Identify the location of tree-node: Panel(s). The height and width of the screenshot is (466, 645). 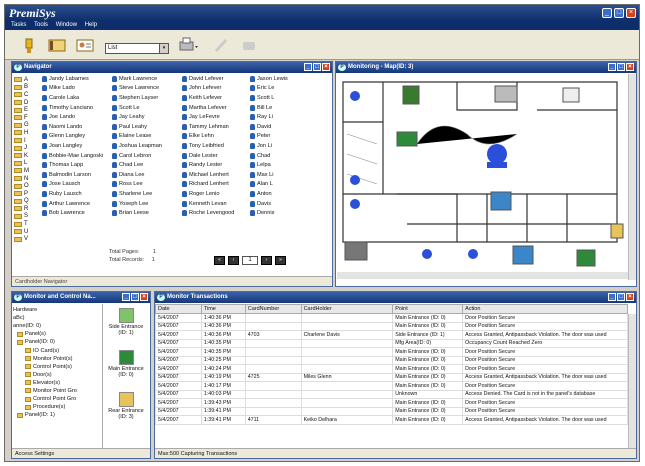
(56, 334).